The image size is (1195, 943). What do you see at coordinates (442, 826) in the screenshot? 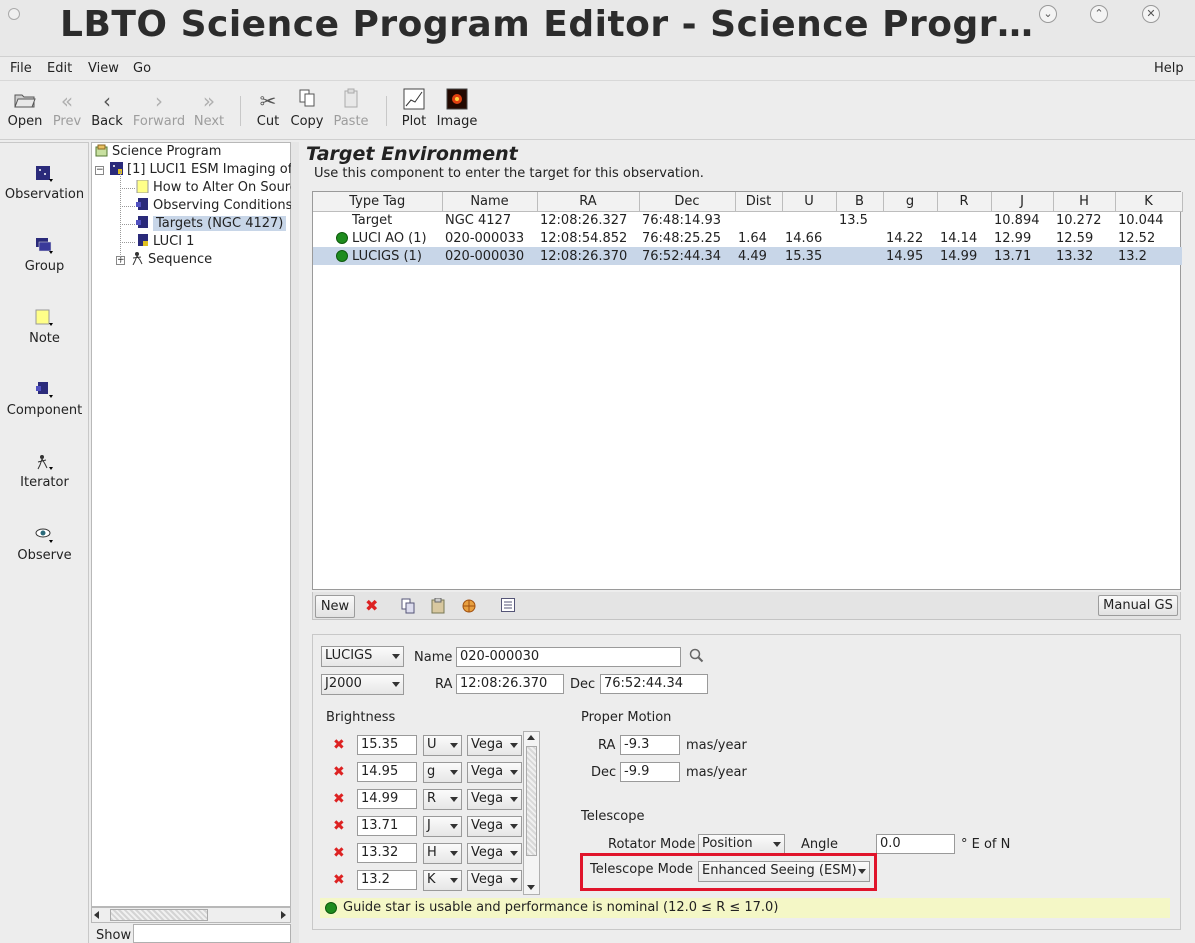
I see `brightness-band-select: J` at bounding box center [442, 826].